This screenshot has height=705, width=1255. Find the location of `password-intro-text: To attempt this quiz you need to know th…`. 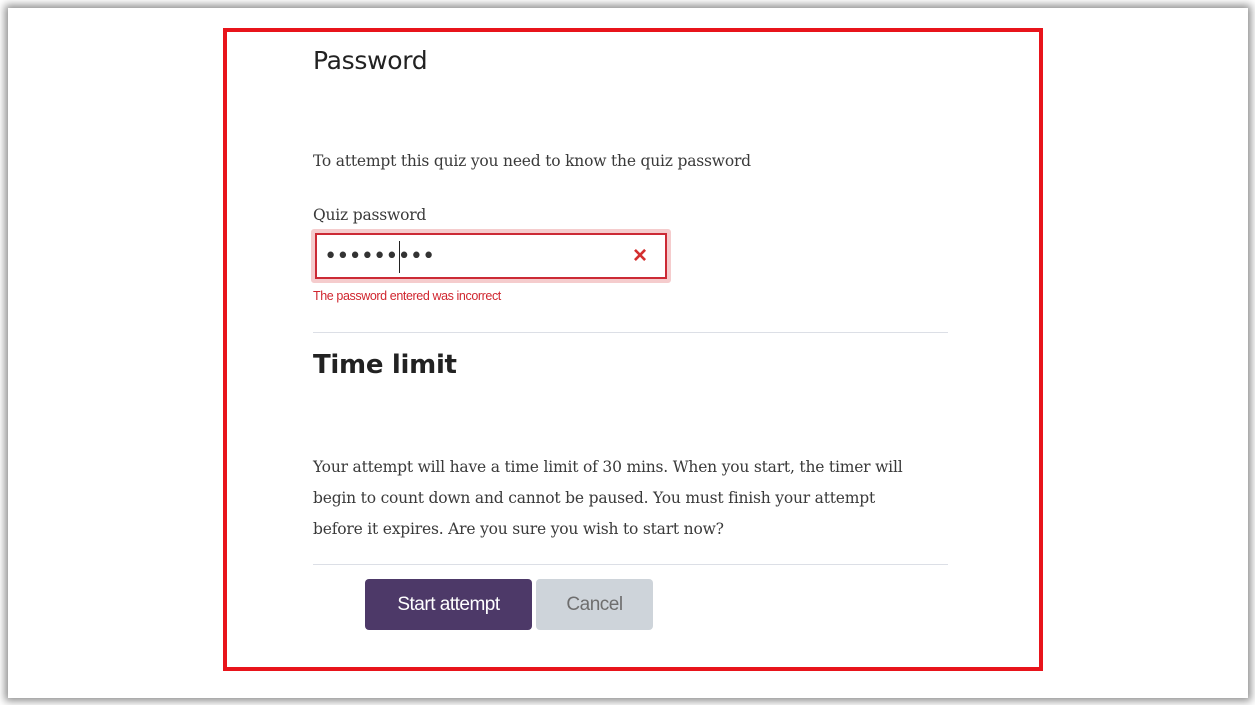

password-intro-text: To attempt this quiz you need to know th… is located at coordinates (532, 161).